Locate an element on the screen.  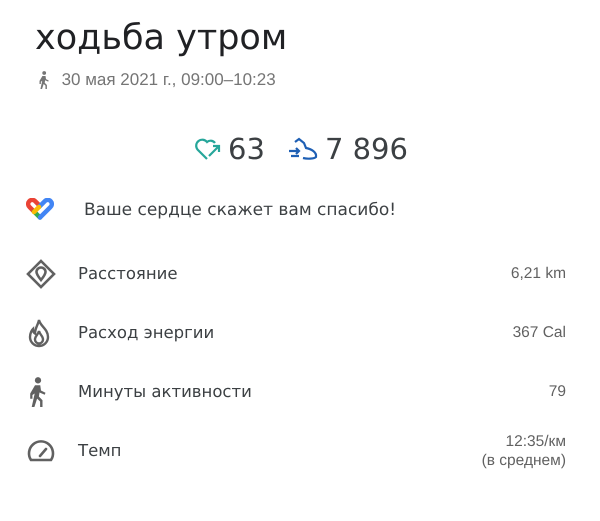
heart-points-value: 63 is located at coordinates (246, 149).